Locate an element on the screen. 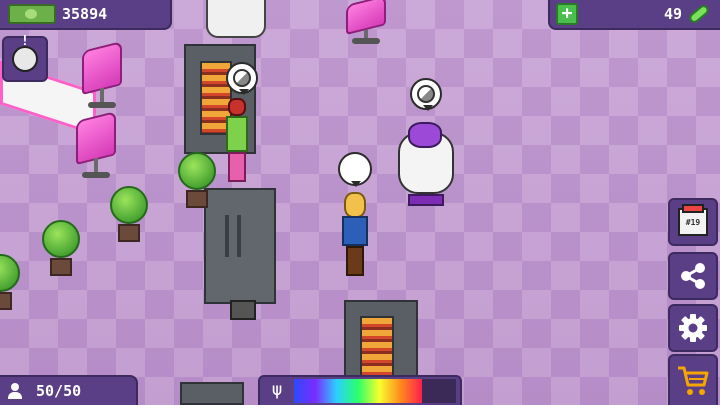  settings-button is located at coordinates (693, 328).